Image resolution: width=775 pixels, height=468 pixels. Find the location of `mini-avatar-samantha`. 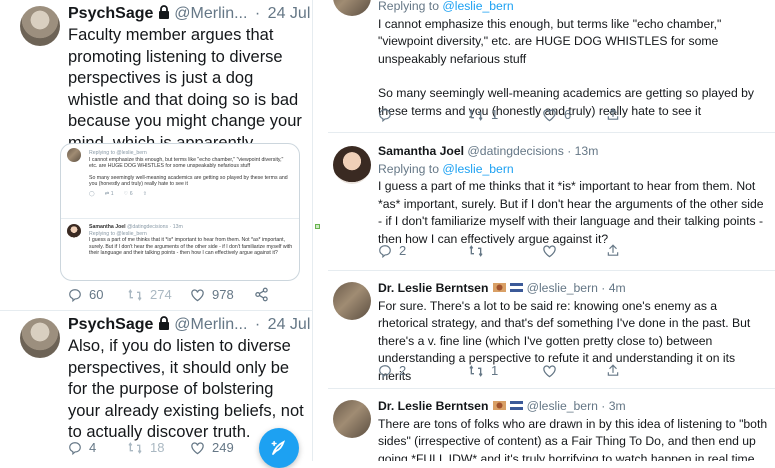

mini-avatar-samantha is located at coordinates (74, 231).